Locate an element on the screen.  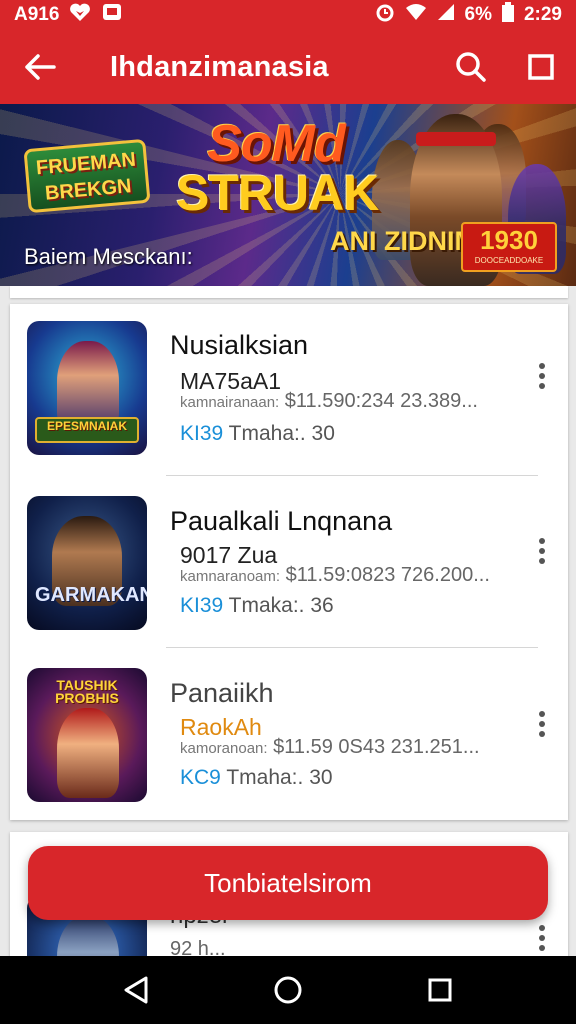
nav-back-button is located at coordinates (136, 990).